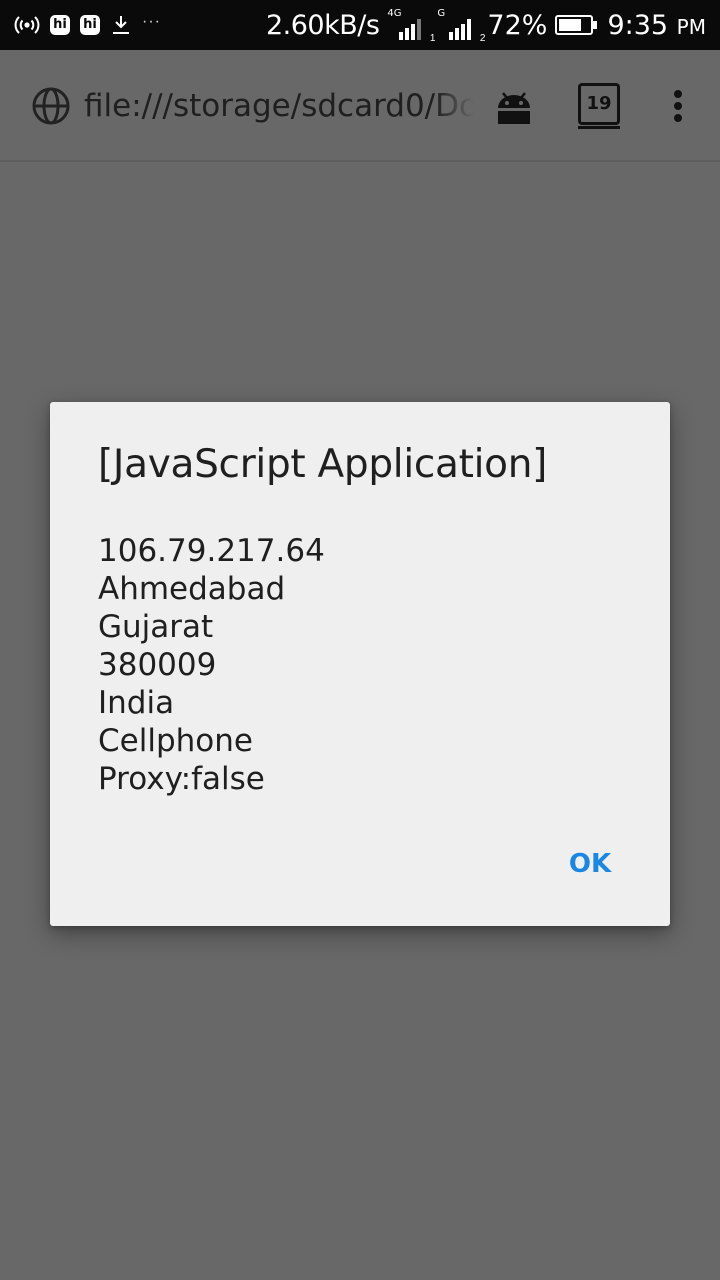 This screenshot has width=720, height=1280. Describe the element at coordinates (157, 665) in the screenshot. I see `message-line-postal-code: 380009` at that location.